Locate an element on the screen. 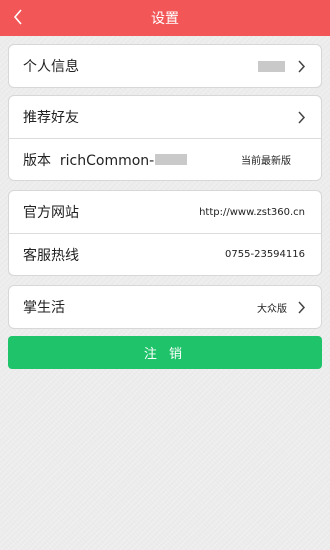 This screenshot has height=550, width=330. top-bar: 设置 is located at coordinates (165, 18).